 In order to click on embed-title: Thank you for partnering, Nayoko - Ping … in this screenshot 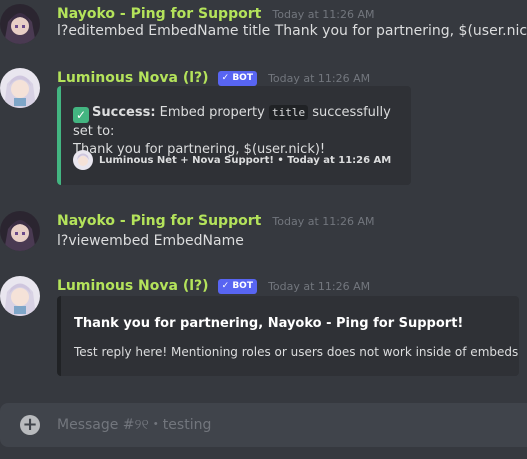, I will do `click(269, 323)`.